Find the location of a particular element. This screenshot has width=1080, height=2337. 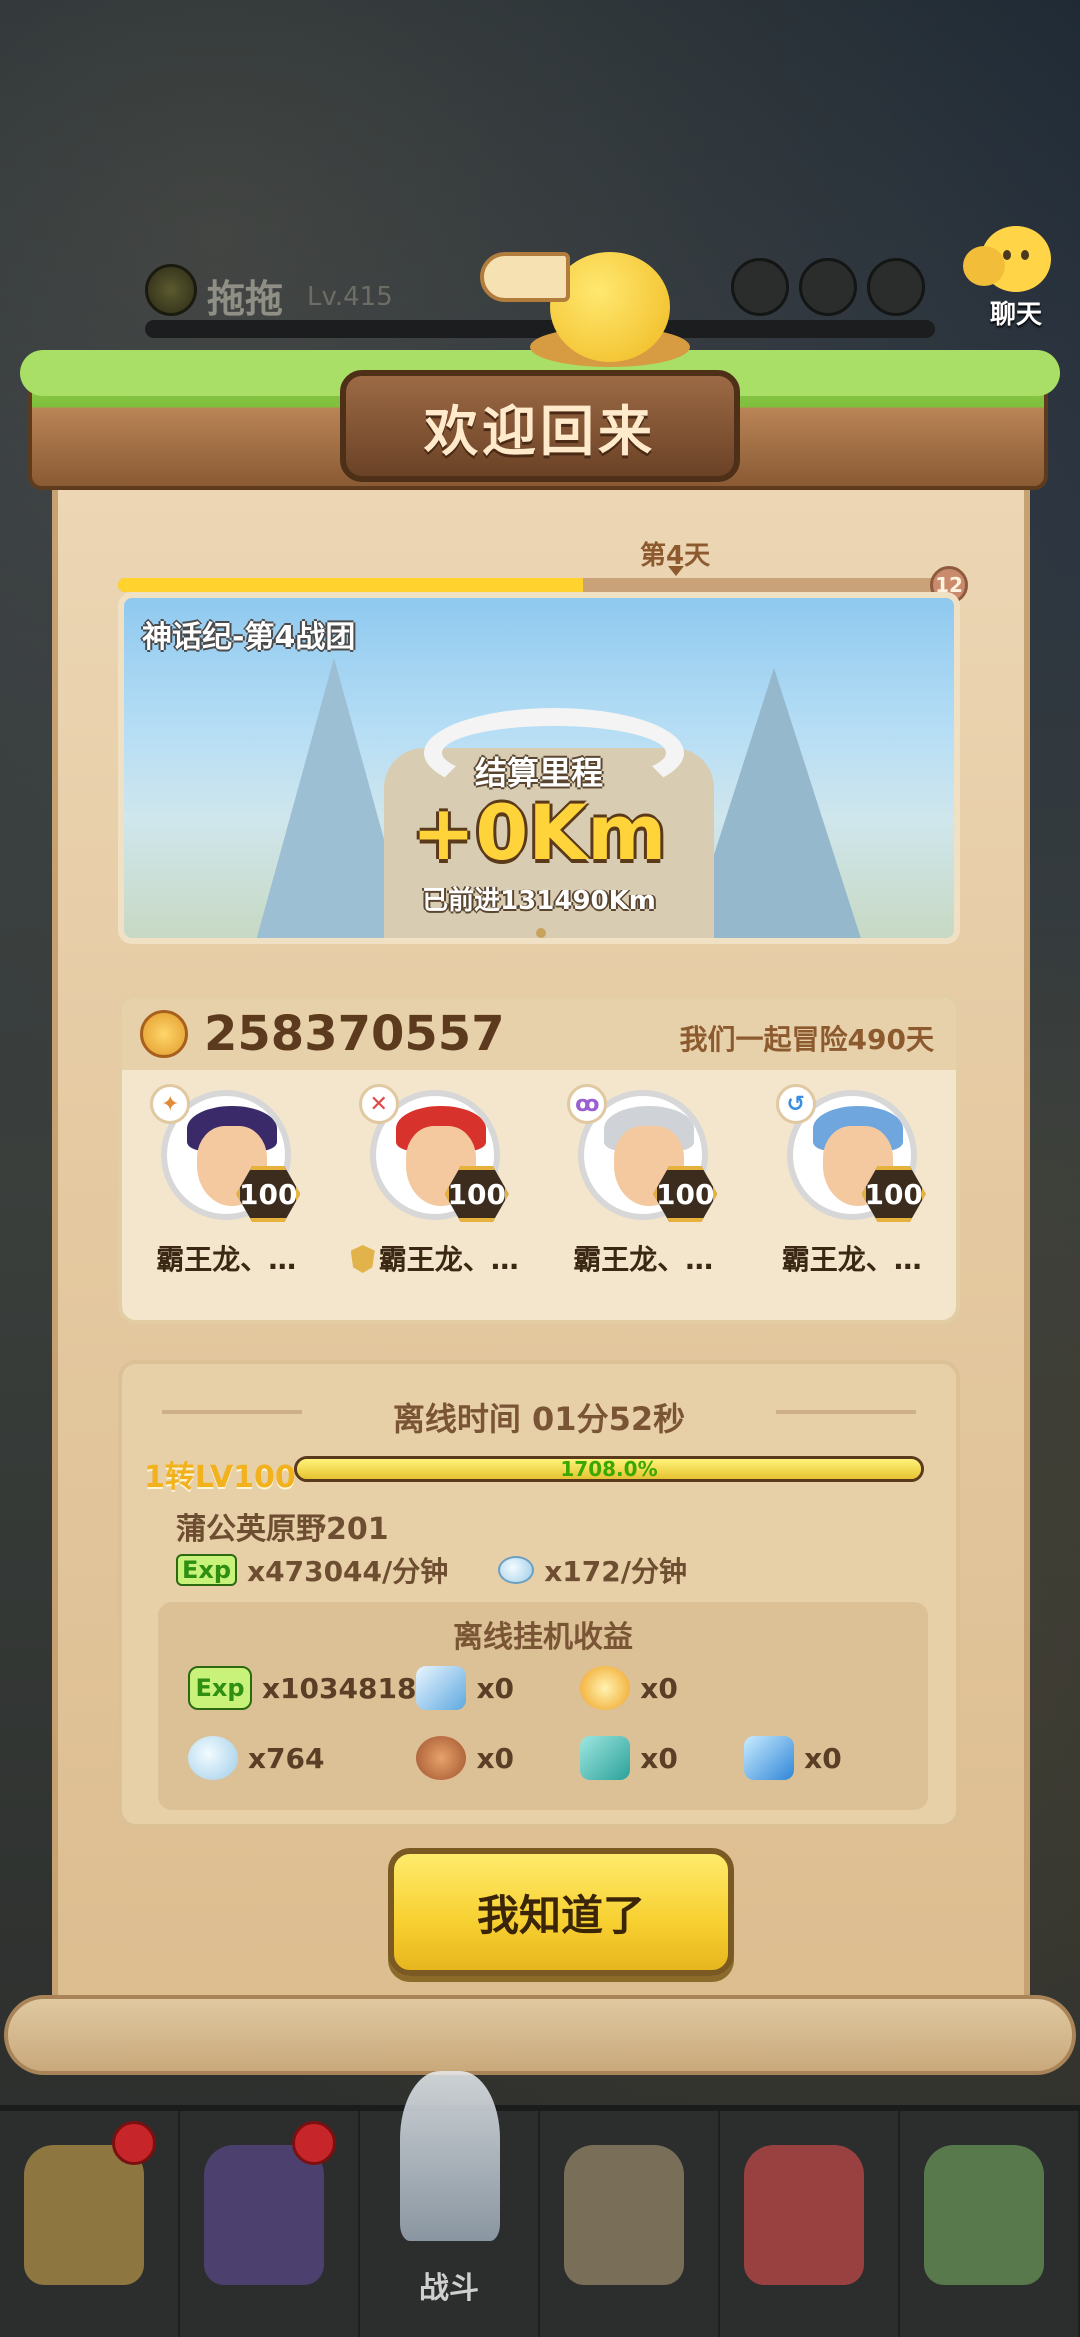

meat-icon is located at coordinates (441, 1758).